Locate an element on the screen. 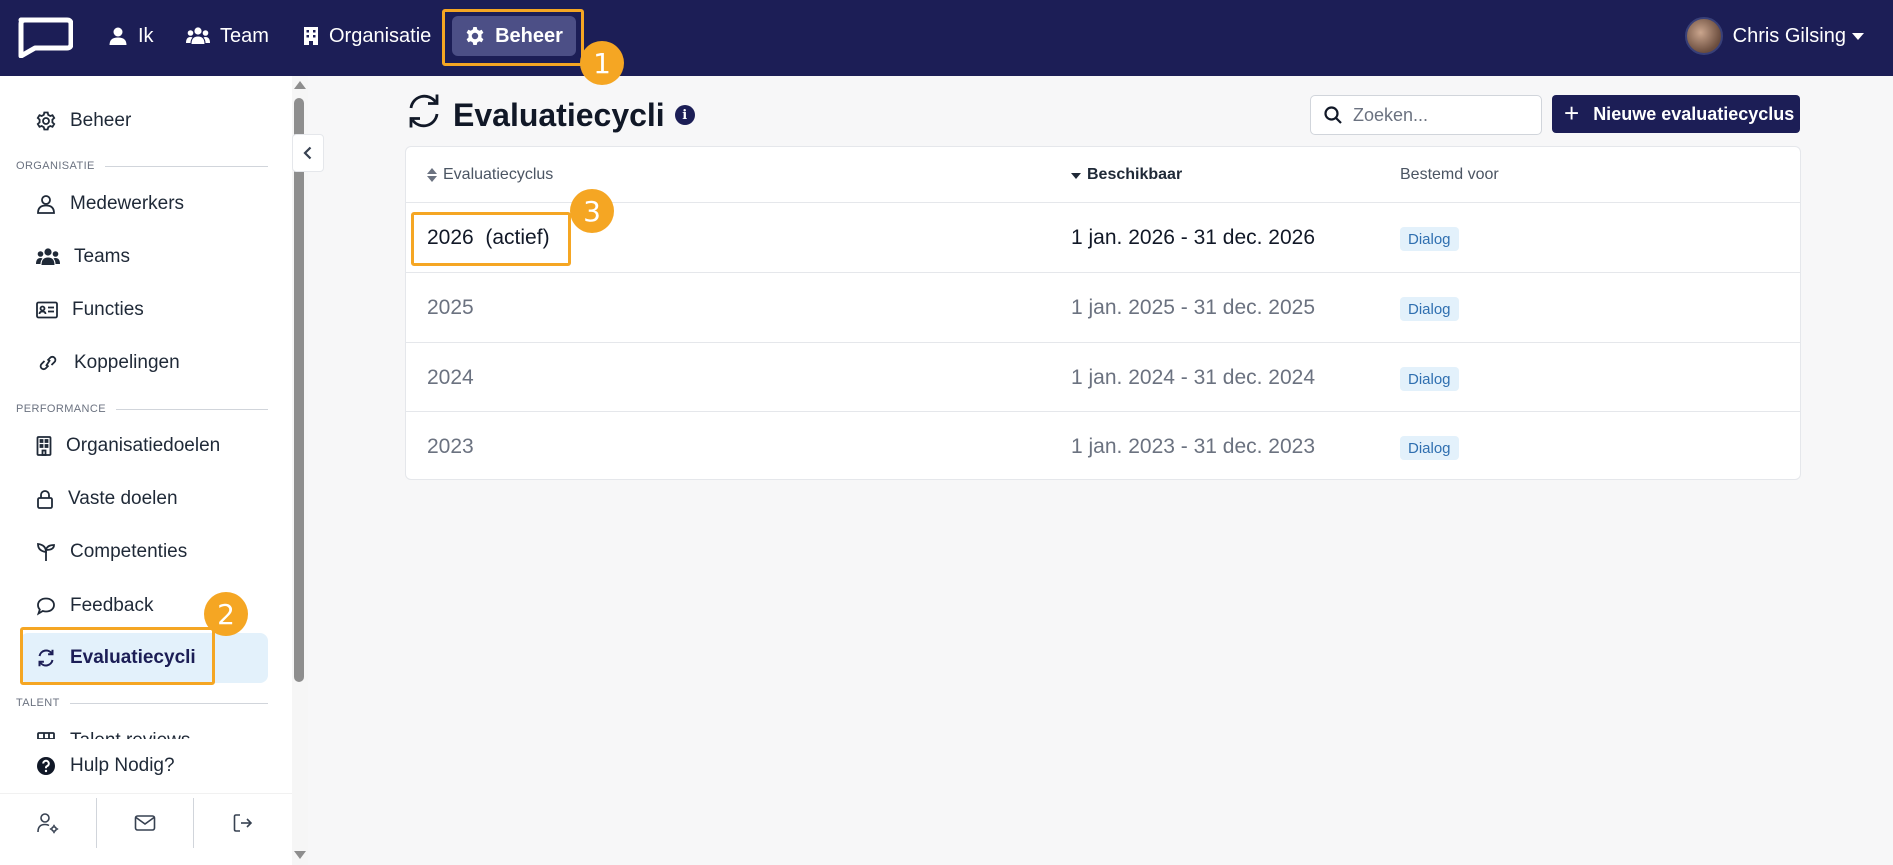 Image resolution: width=1893 pixels, height=865 pixels. availability-range: 1 jan. 2023 - 31 dec. 2023 is located at coordinates (1193, 446).